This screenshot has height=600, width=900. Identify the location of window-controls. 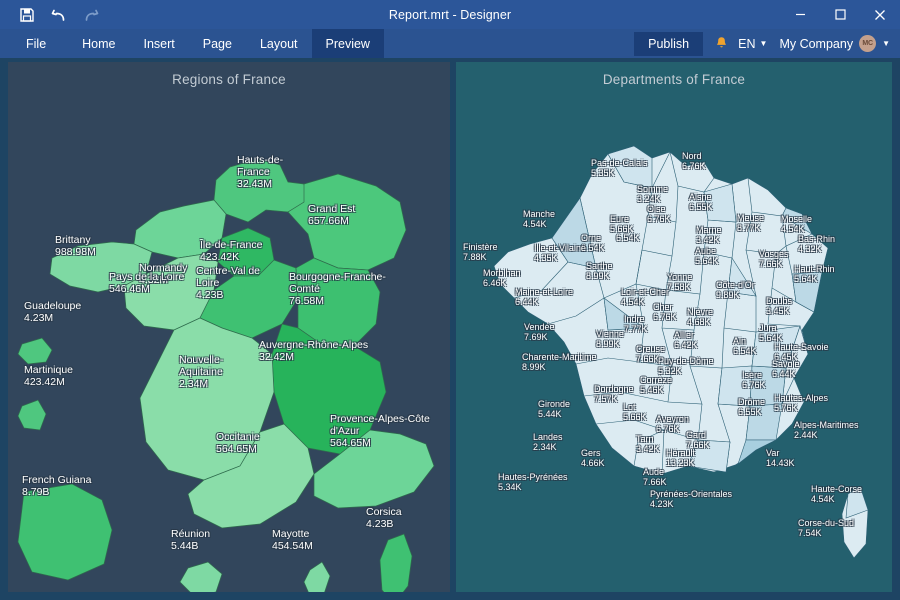
(840, 14).